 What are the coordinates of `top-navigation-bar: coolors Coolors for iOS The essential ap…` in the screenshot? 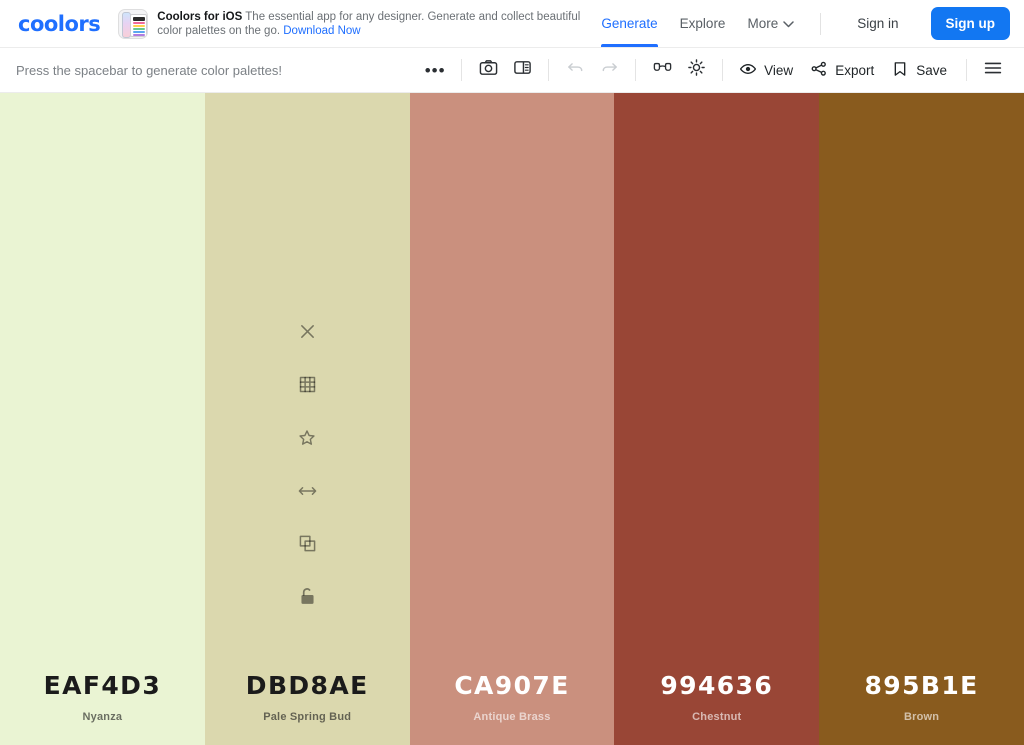 It's located at (512, 24).